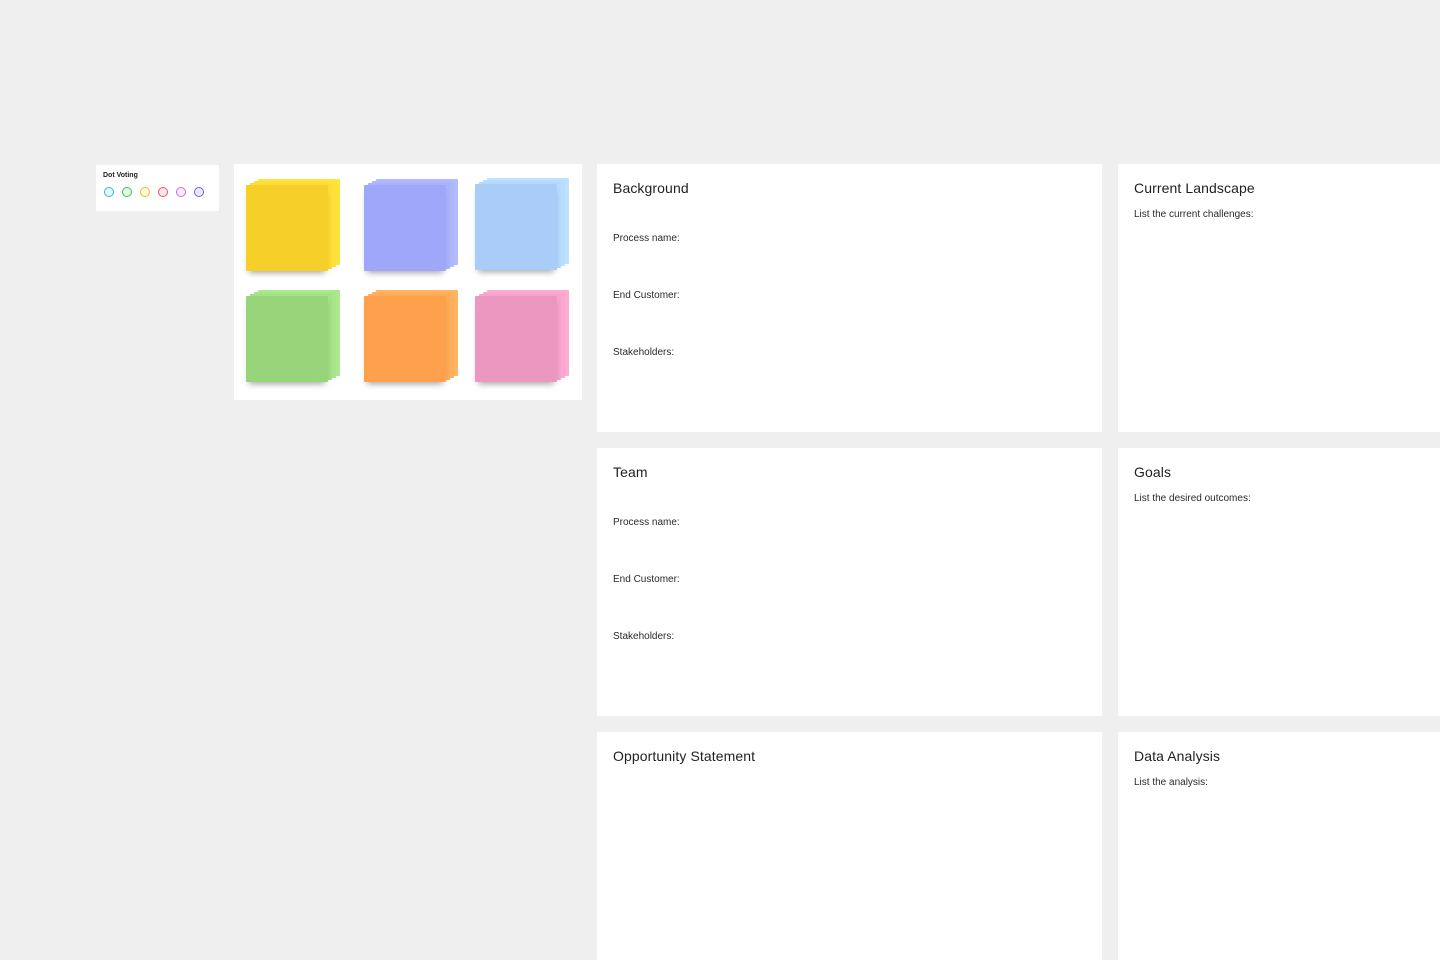  I want to click on sticky-stack-green, so click(293, 337).